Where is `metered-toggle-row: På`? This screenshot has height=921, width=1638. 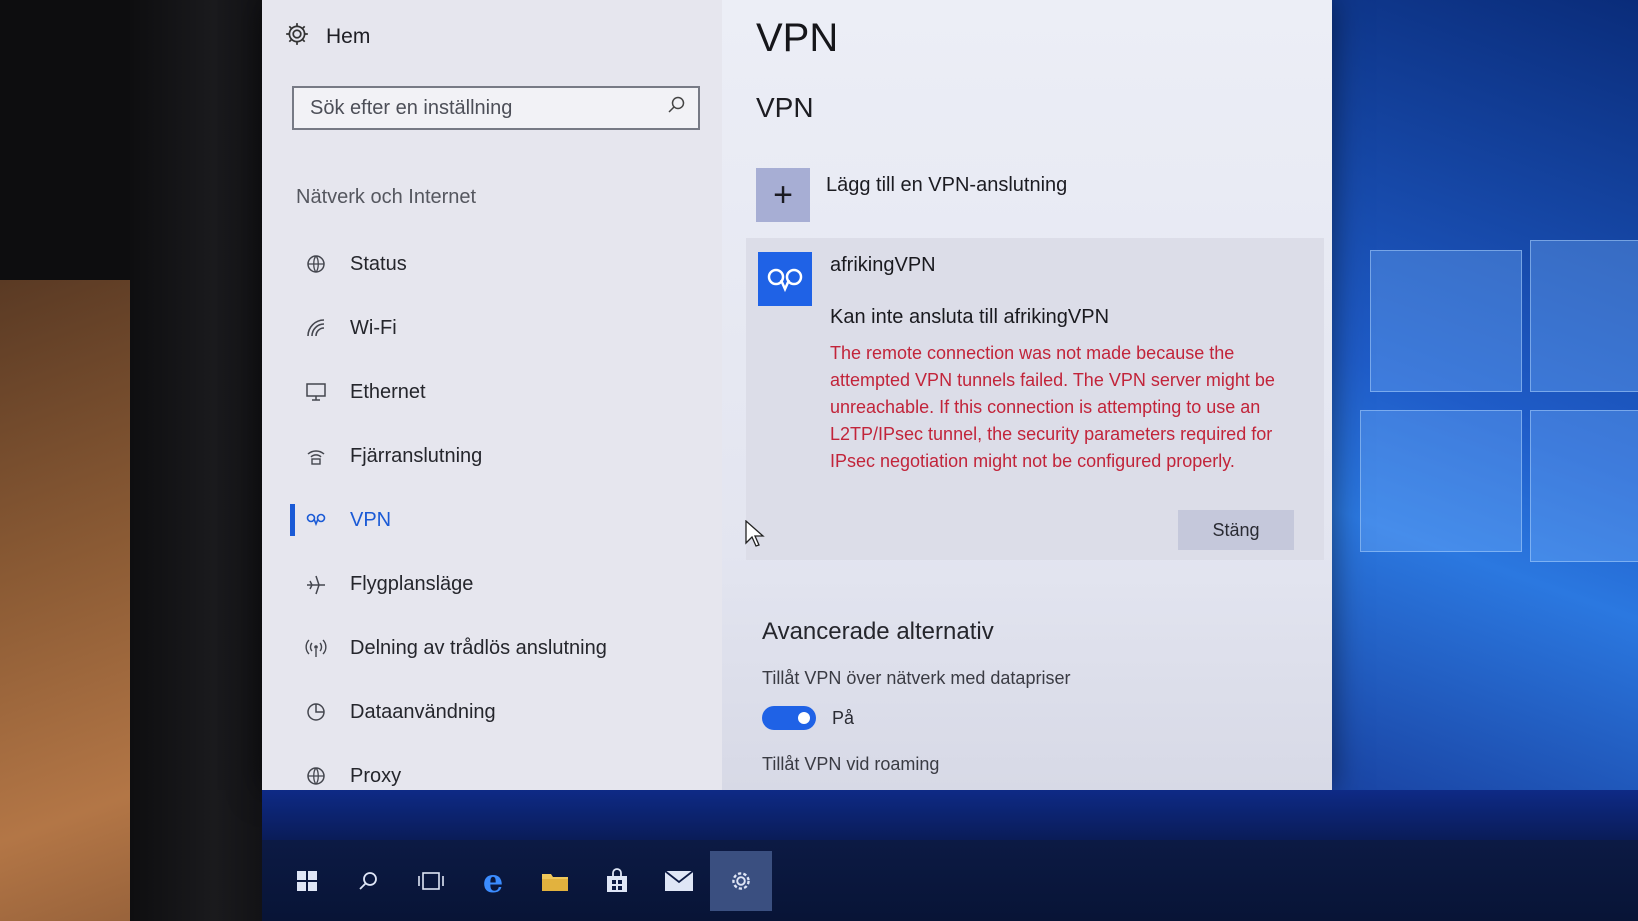 metered-toggle-row: På is located at coordinates (808, 718).